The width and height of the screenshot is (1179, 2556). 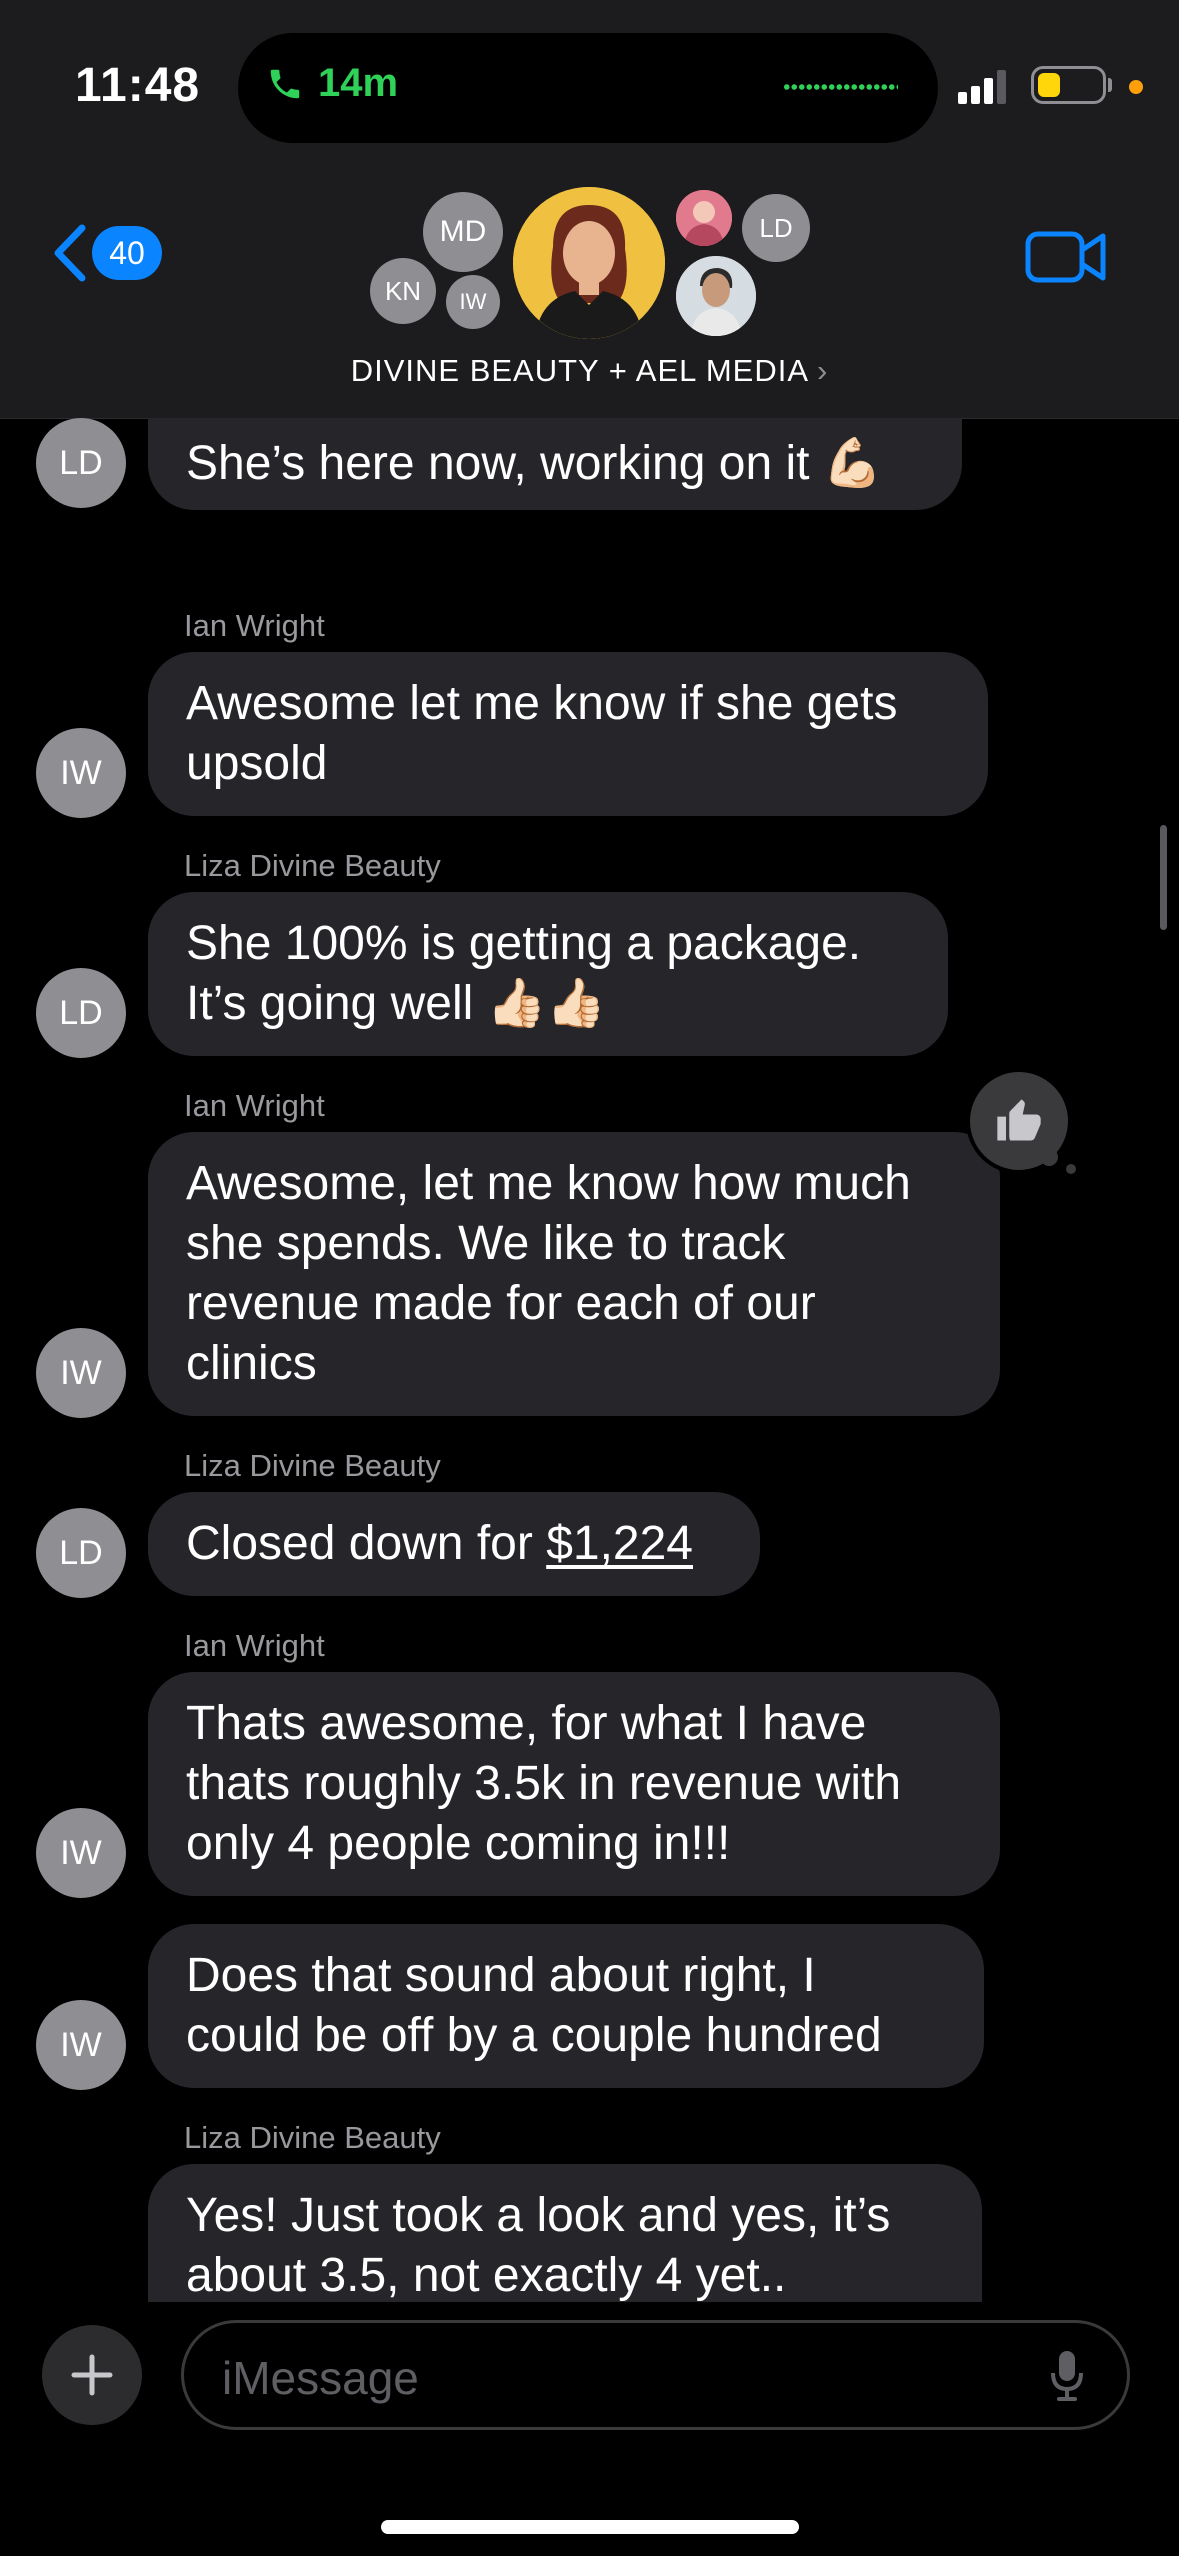 I want to click on message-bubble: She’s here now, working on it 💪🏻, so click(x=555, y=464).